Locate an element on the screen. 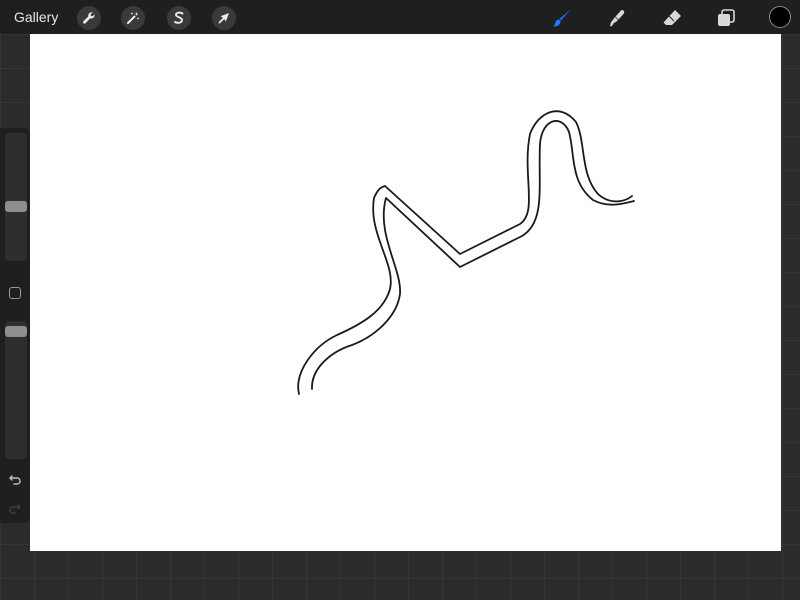 This screenshot has width=800, height=600. smudge-button is located at coordinates (617, 18).